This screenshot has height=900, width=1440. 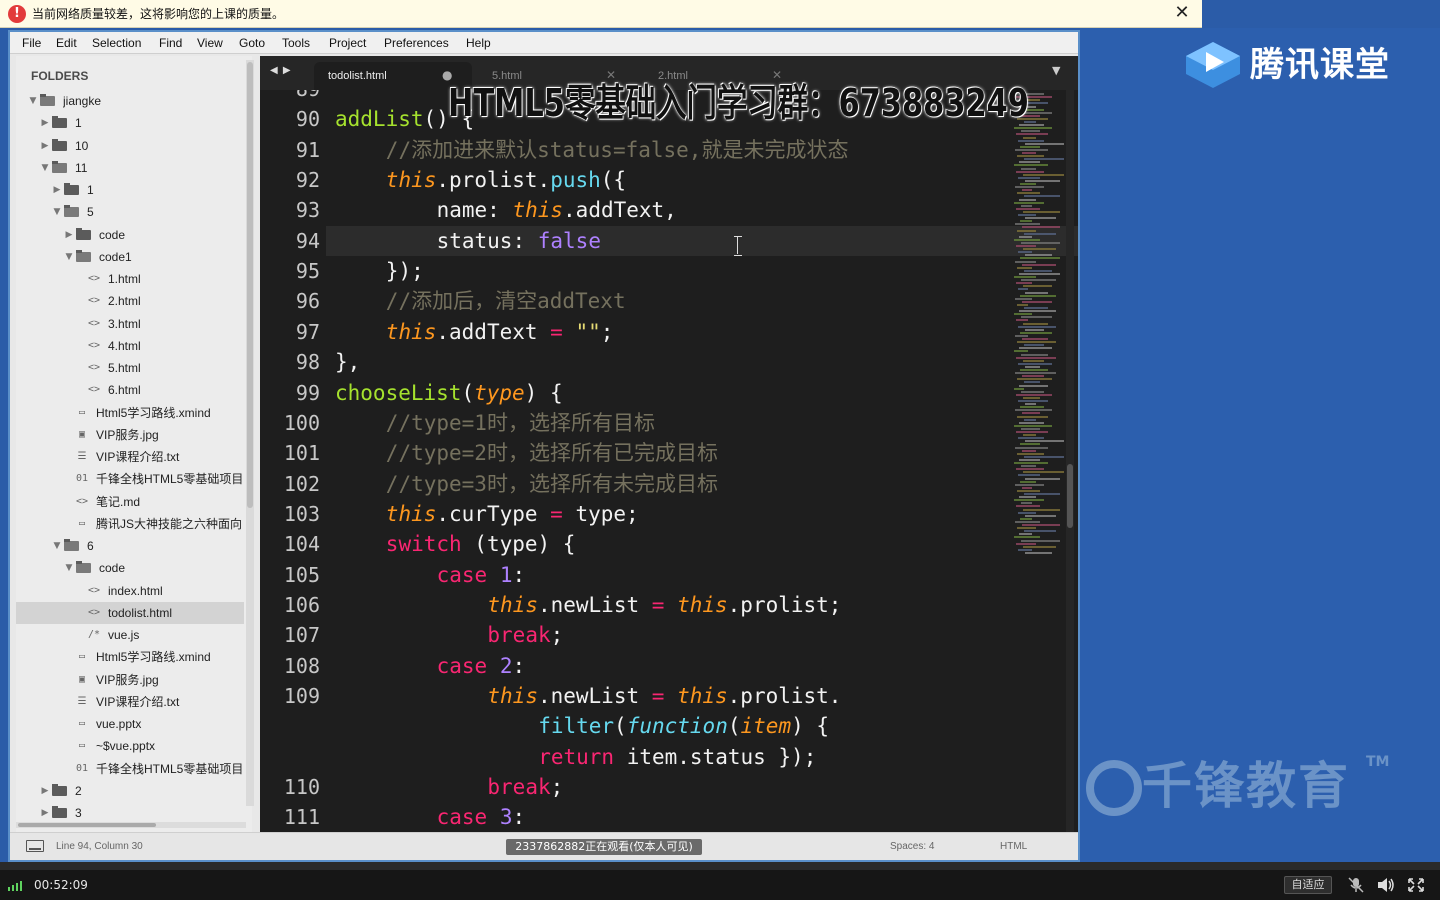 What do you see at coordinates (1308, 885) in the screenshot?
I see `auto-fit-button: 自适应` at bounding box center [1308, 885].